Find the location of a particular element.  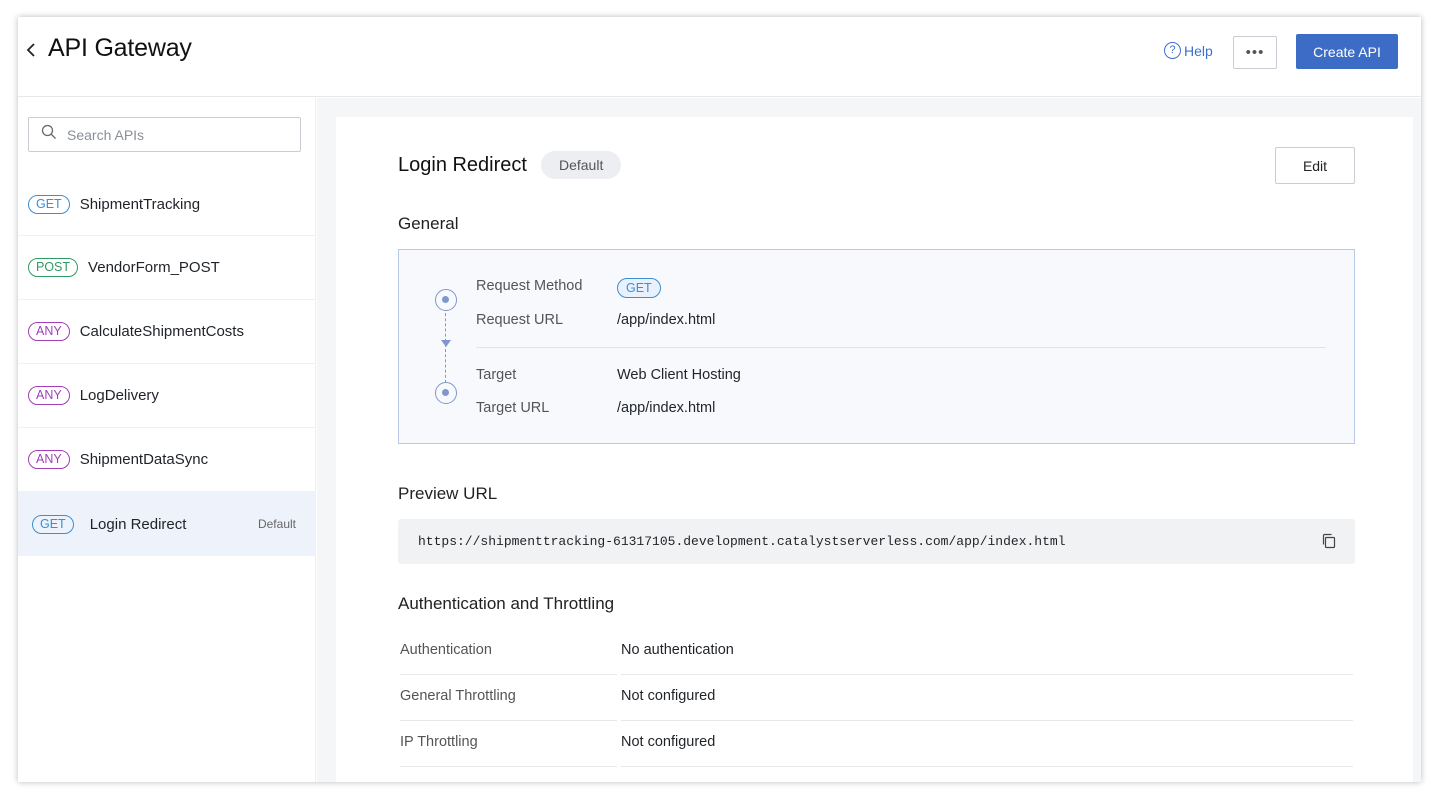

api-item-login-redirect: GET Login Redirect Default is located at coordinates (167, 524).